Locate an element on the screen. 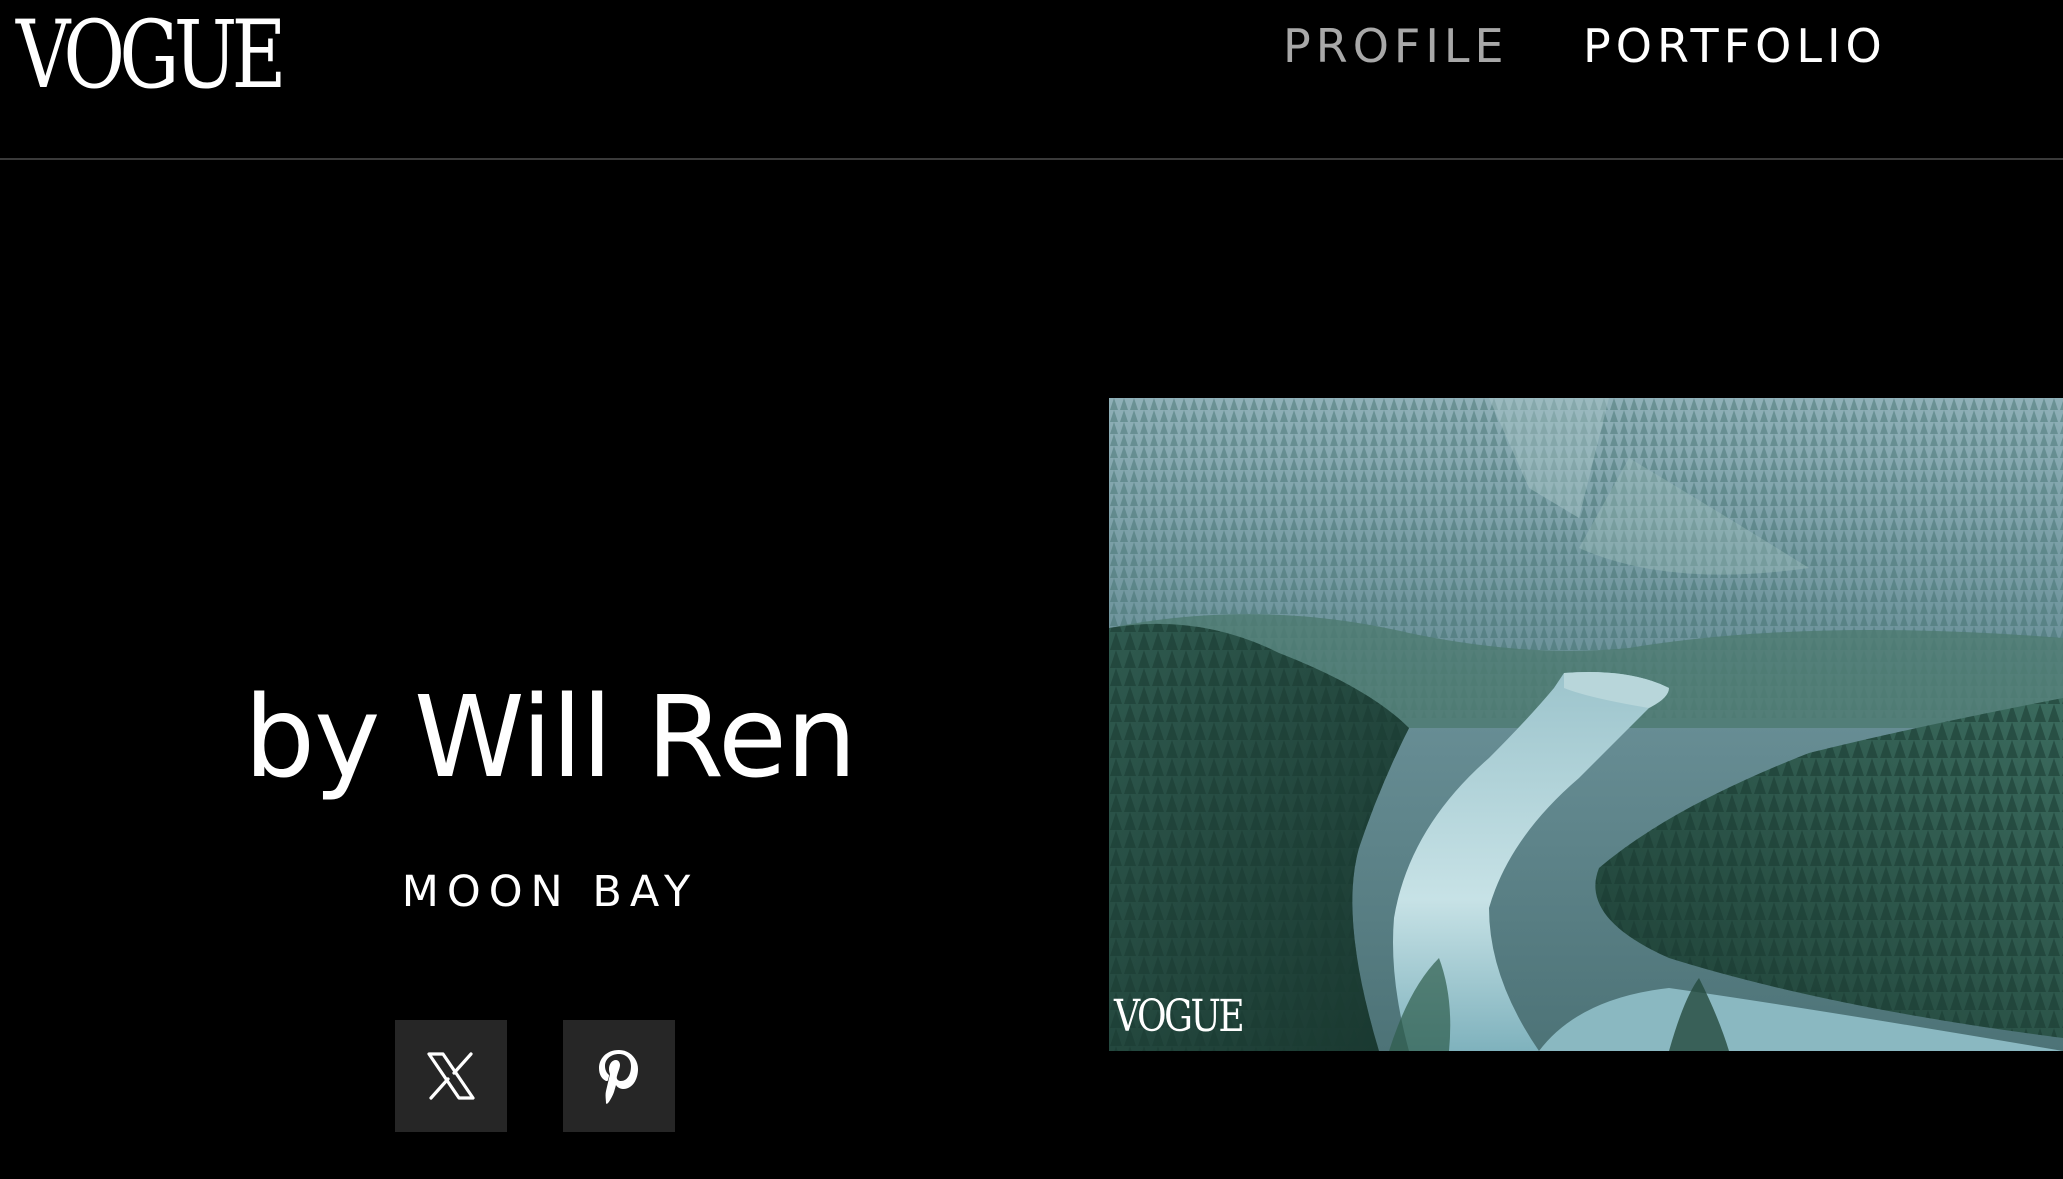  share-pinterest-button is located at coordinates (619, 1076).